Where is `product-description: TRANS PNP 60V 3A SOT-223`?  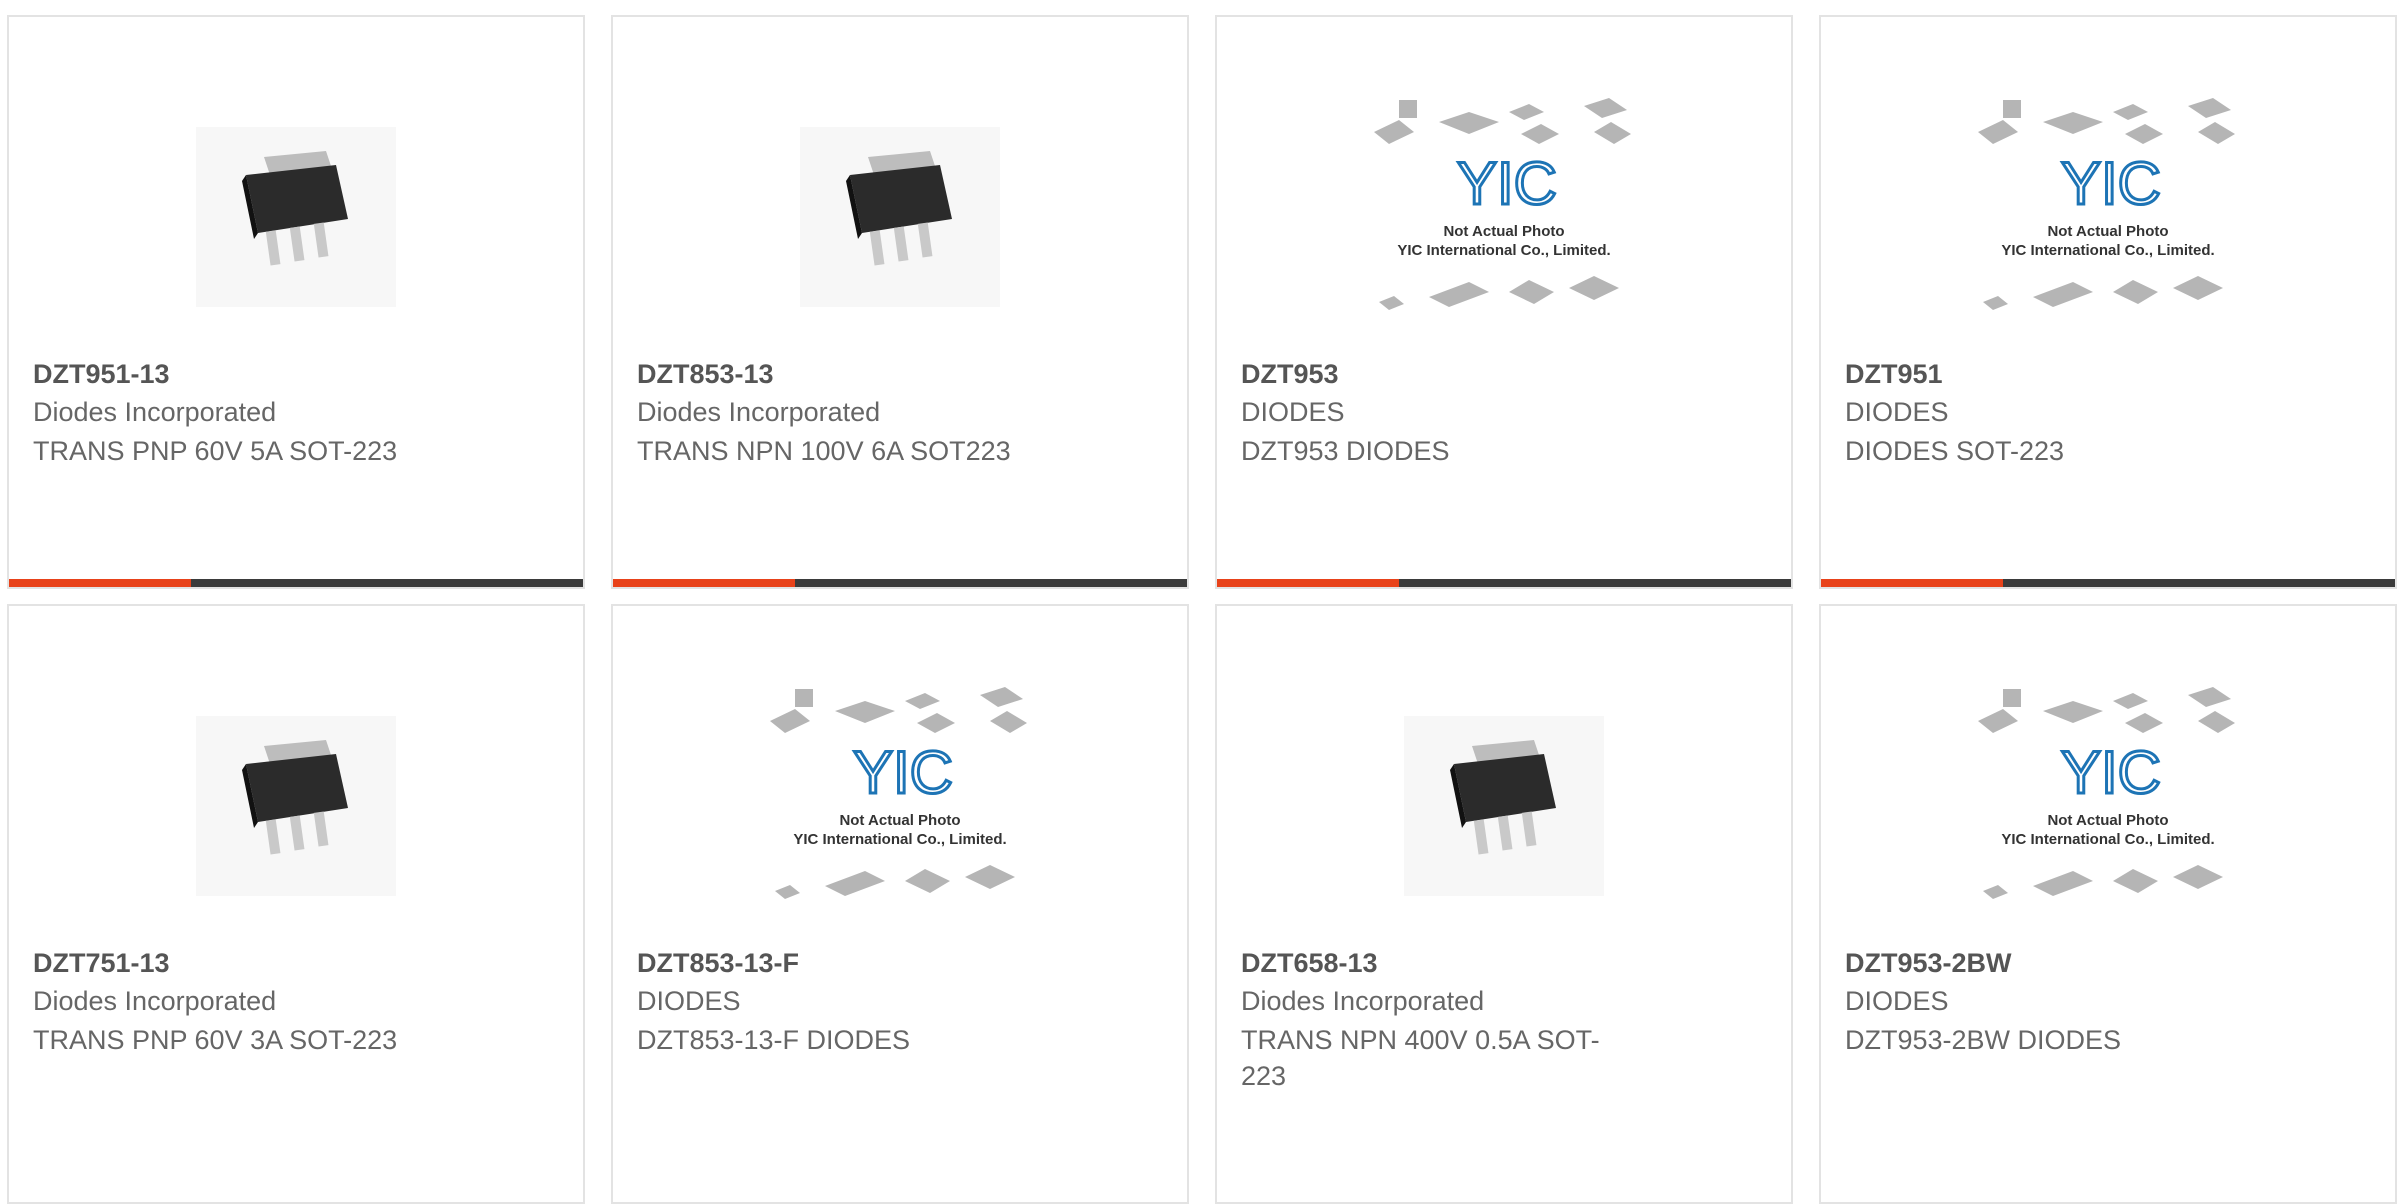 product-description: TRANS PNP 60V 3A SOT-223 is located at coordinates (215, 1040).